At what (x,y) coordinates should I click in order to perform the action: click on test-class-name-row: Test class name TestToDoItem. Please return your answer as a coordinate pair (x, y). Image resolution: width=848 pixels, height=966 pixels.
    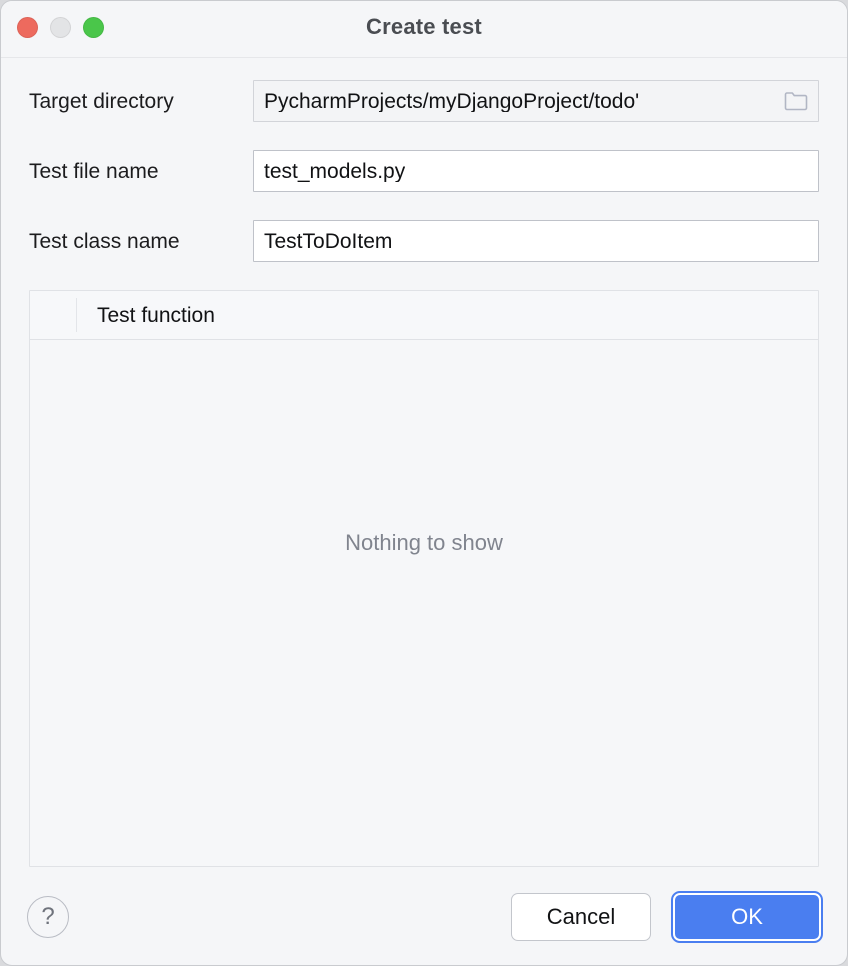
    Looking at the image, I should click on (424, 241).